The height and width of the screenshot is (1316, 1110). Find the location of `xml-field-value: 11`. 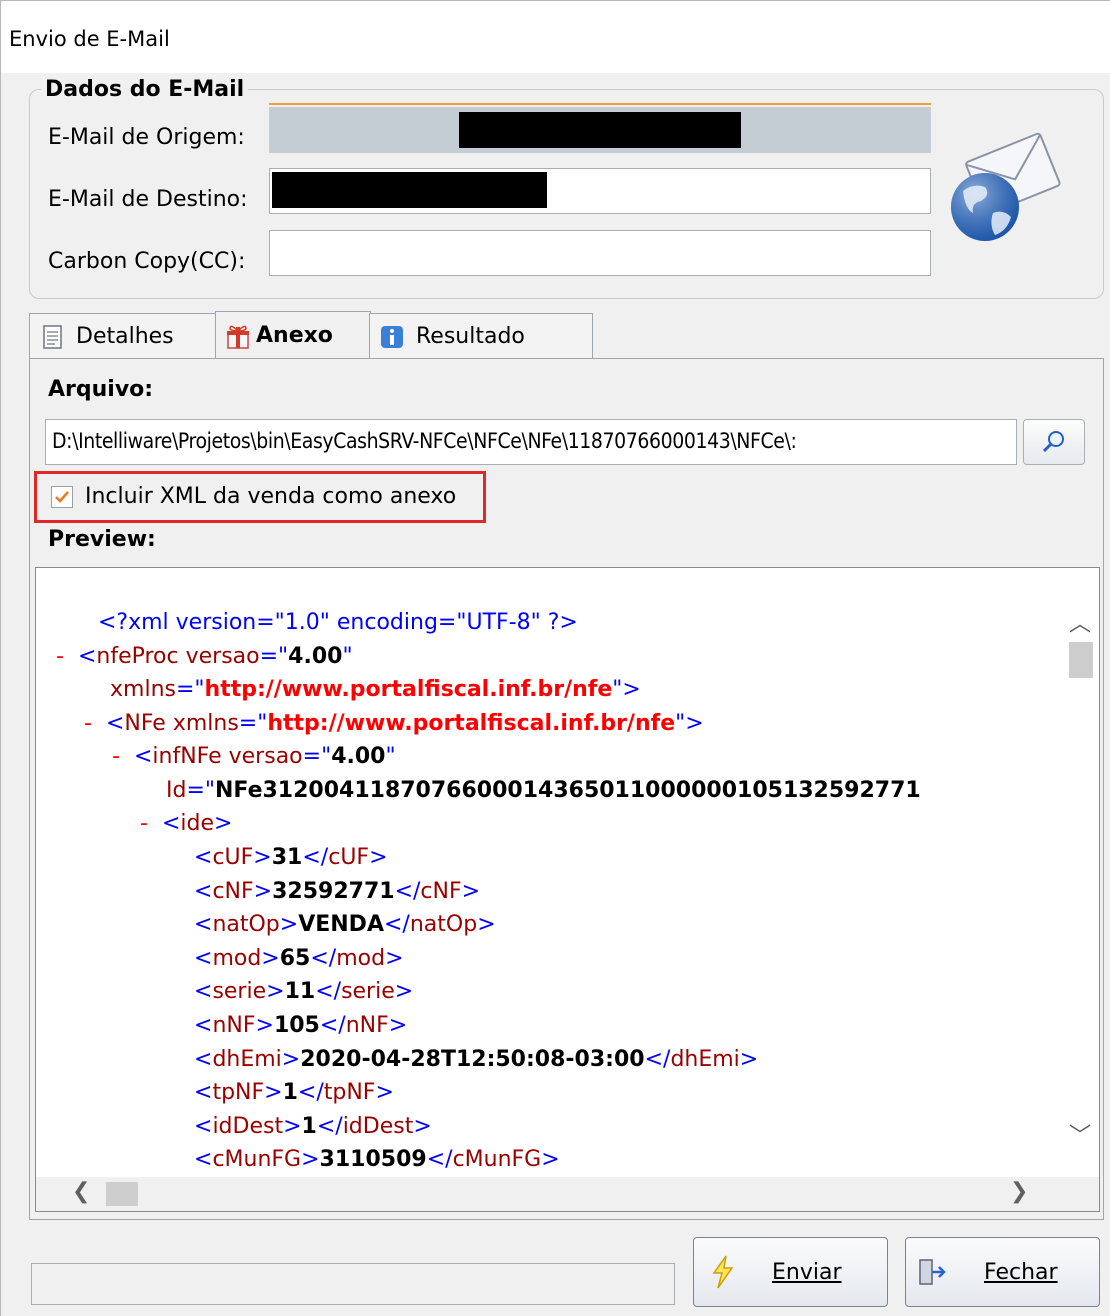

xml-field-value: 11 is located at coordinates (300, 992).